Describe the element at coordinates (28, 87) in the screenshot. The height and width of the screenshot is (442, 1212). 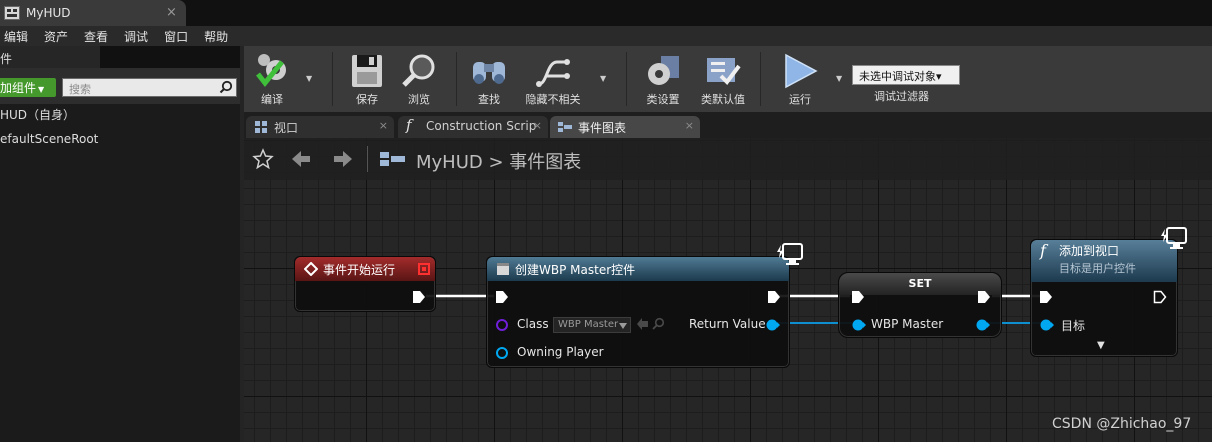
I see `add-component-button: 加组件 ▼` at that location.